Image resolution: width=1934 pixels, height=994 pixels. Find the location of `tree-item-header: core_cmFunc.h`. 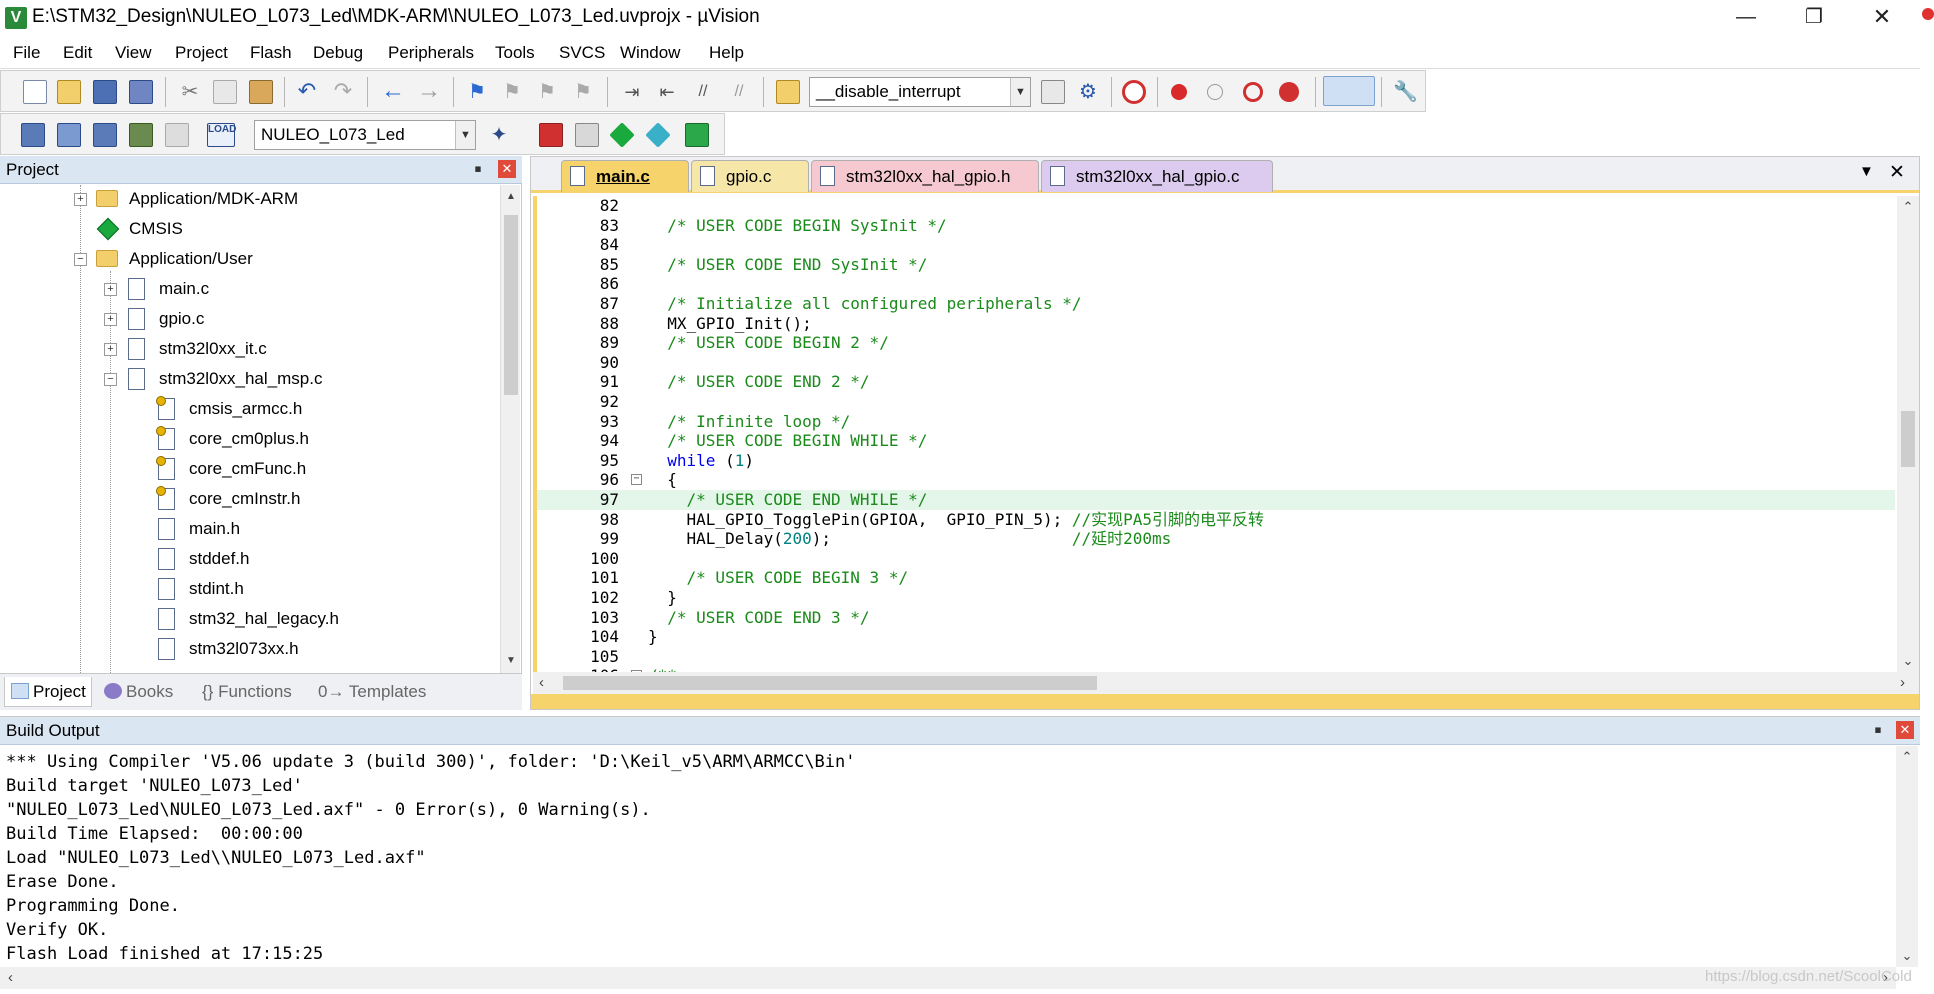

tree-item-header: core_cmFunc.h is located at coordinates (250, 470).